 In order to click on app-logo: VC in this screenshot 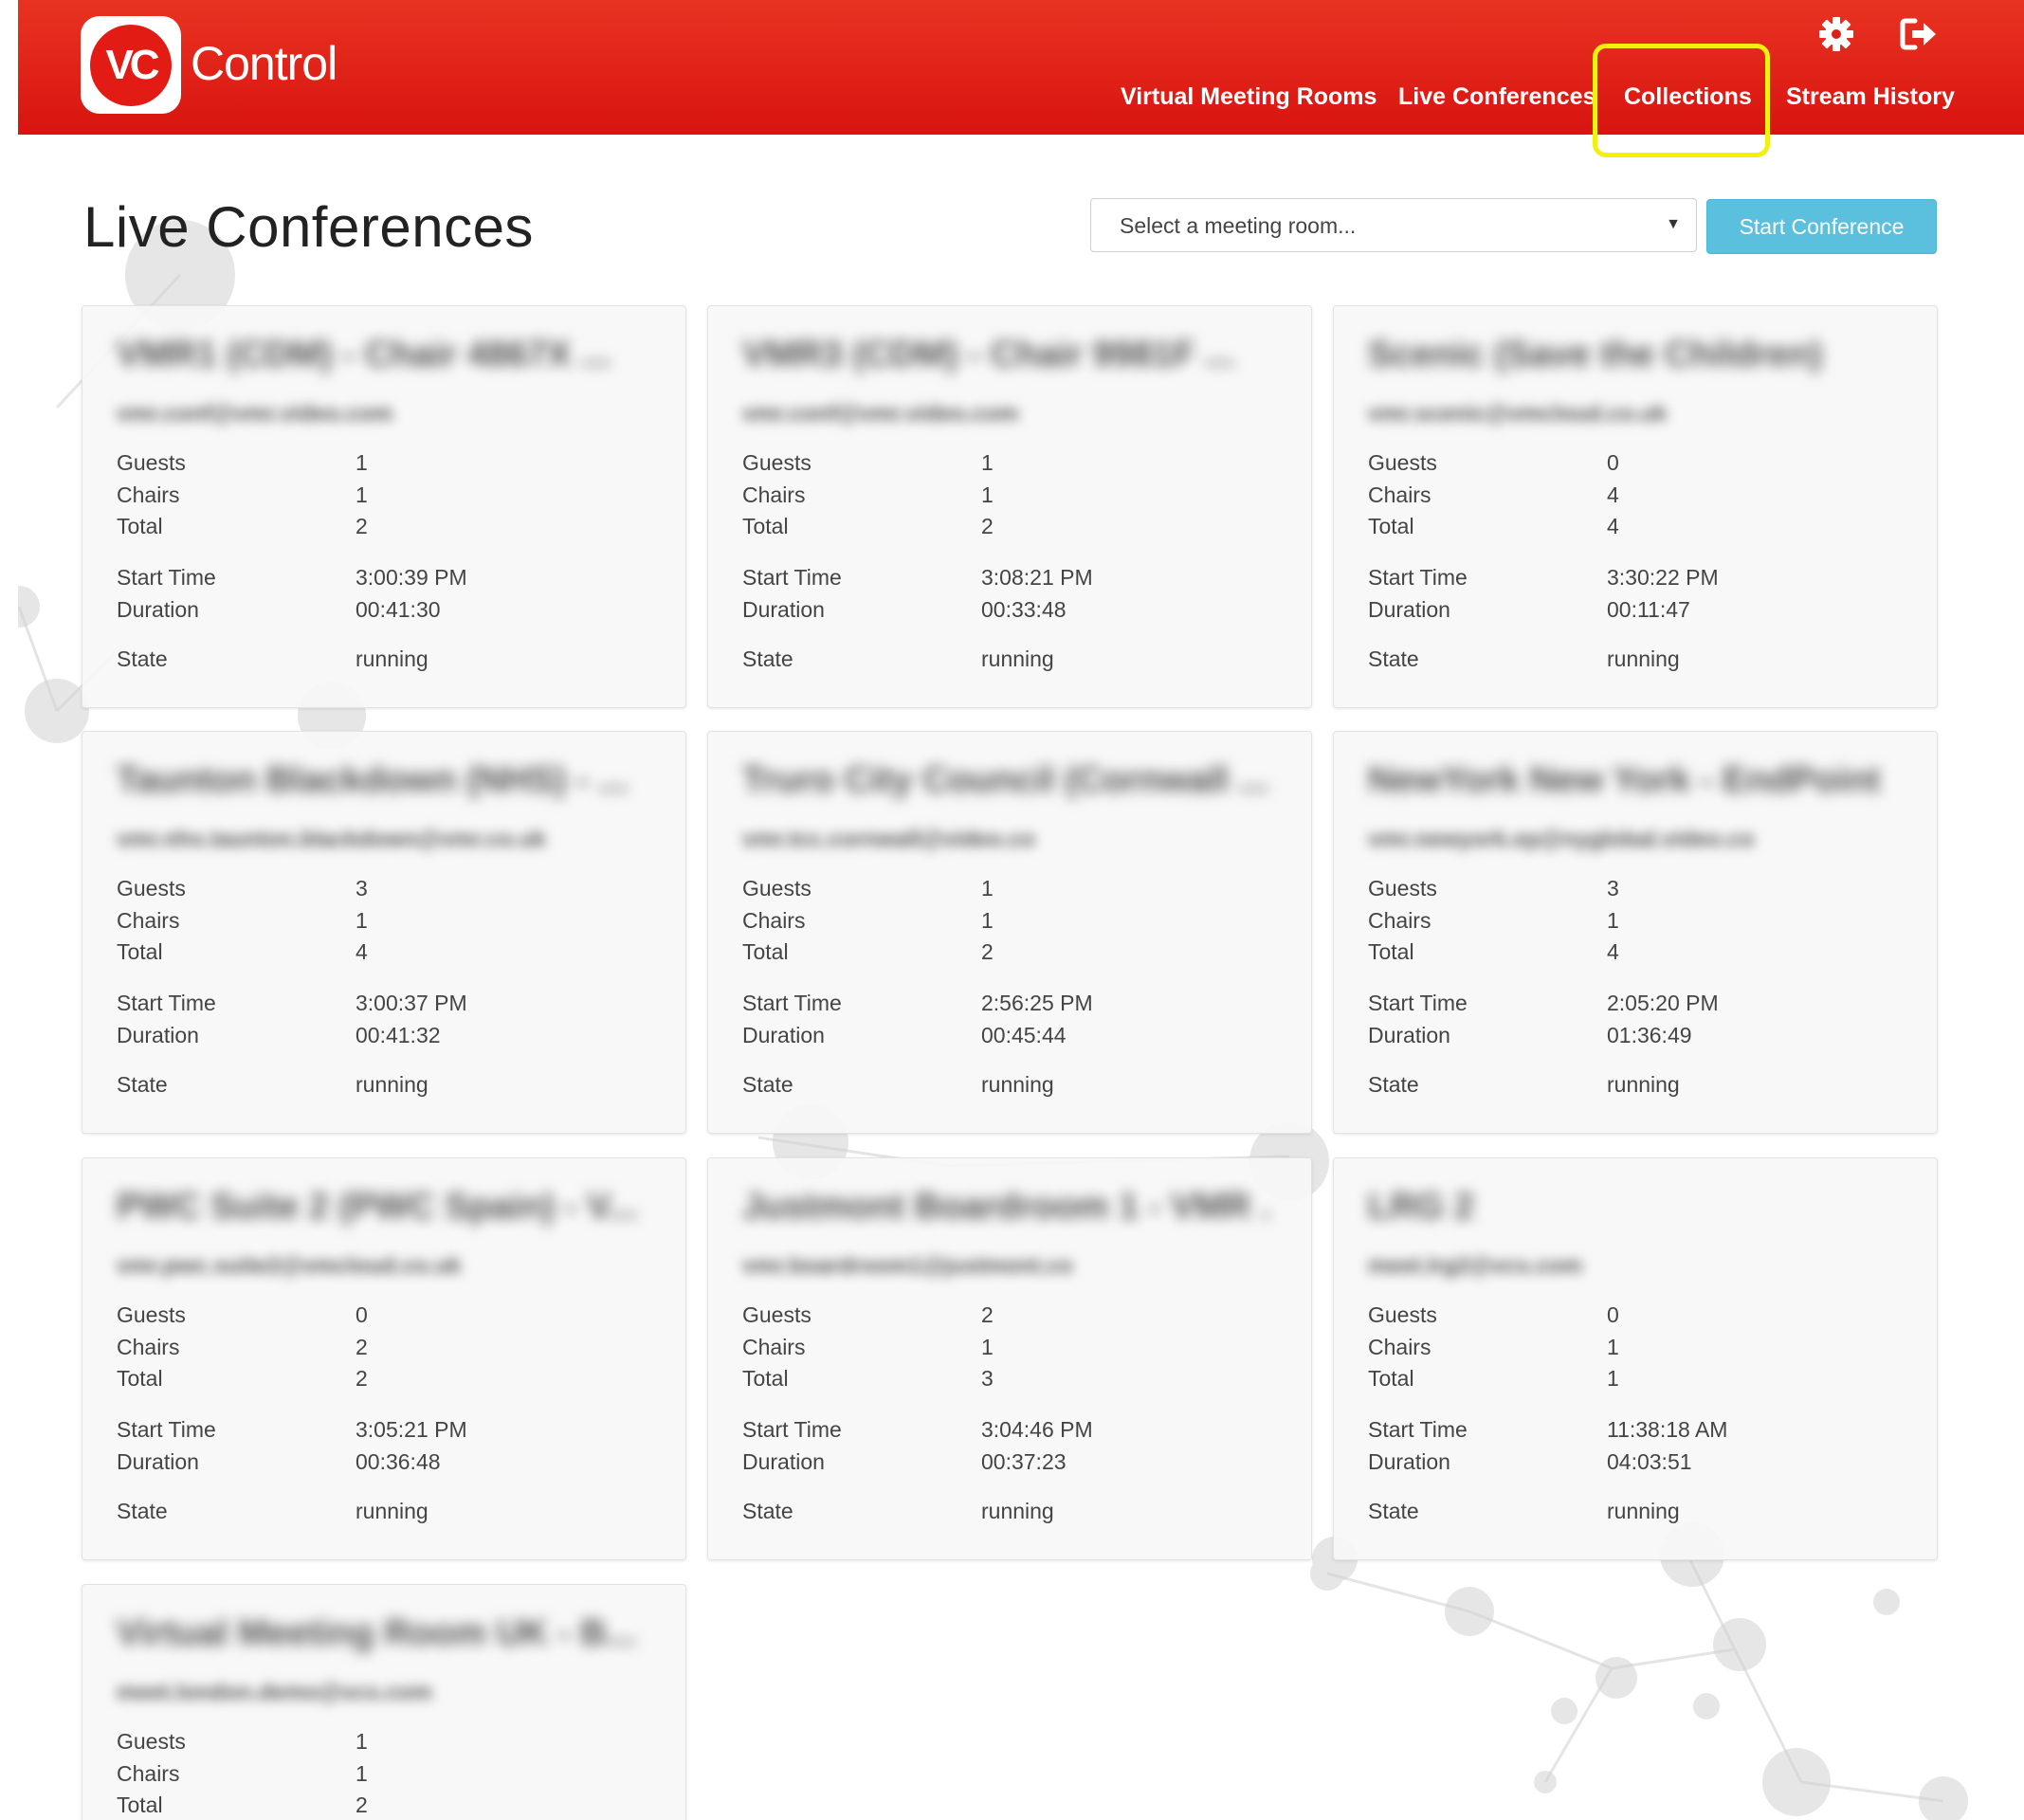, I will do `click(131, 65)`.